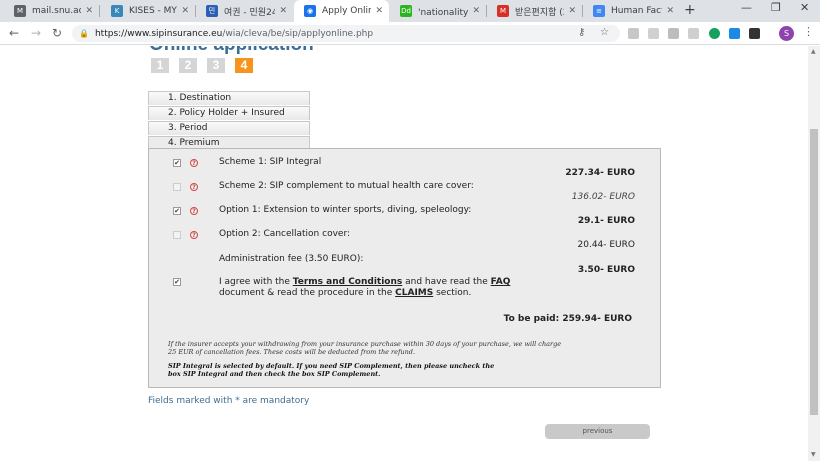 This screenshot has height=461, width=820. I want to click on profile-avatar: S, so click(786, 33).